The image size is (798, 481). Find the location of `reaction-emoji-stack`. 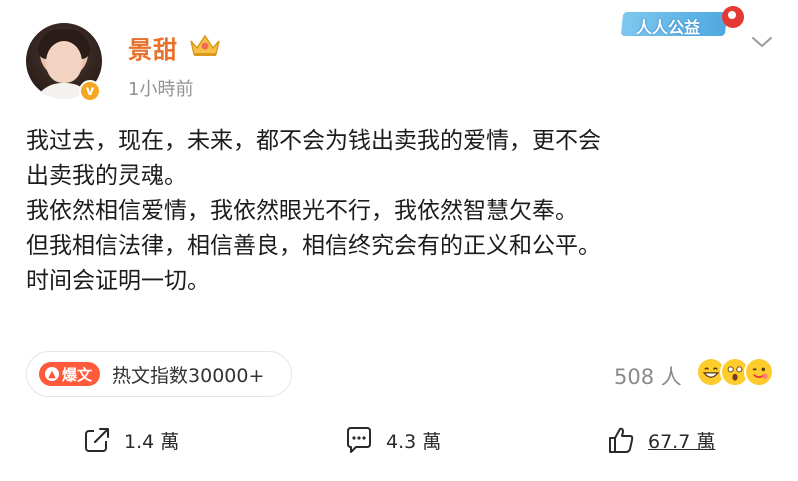

reaction-emoji-stack is located at coordinates (736, 373).